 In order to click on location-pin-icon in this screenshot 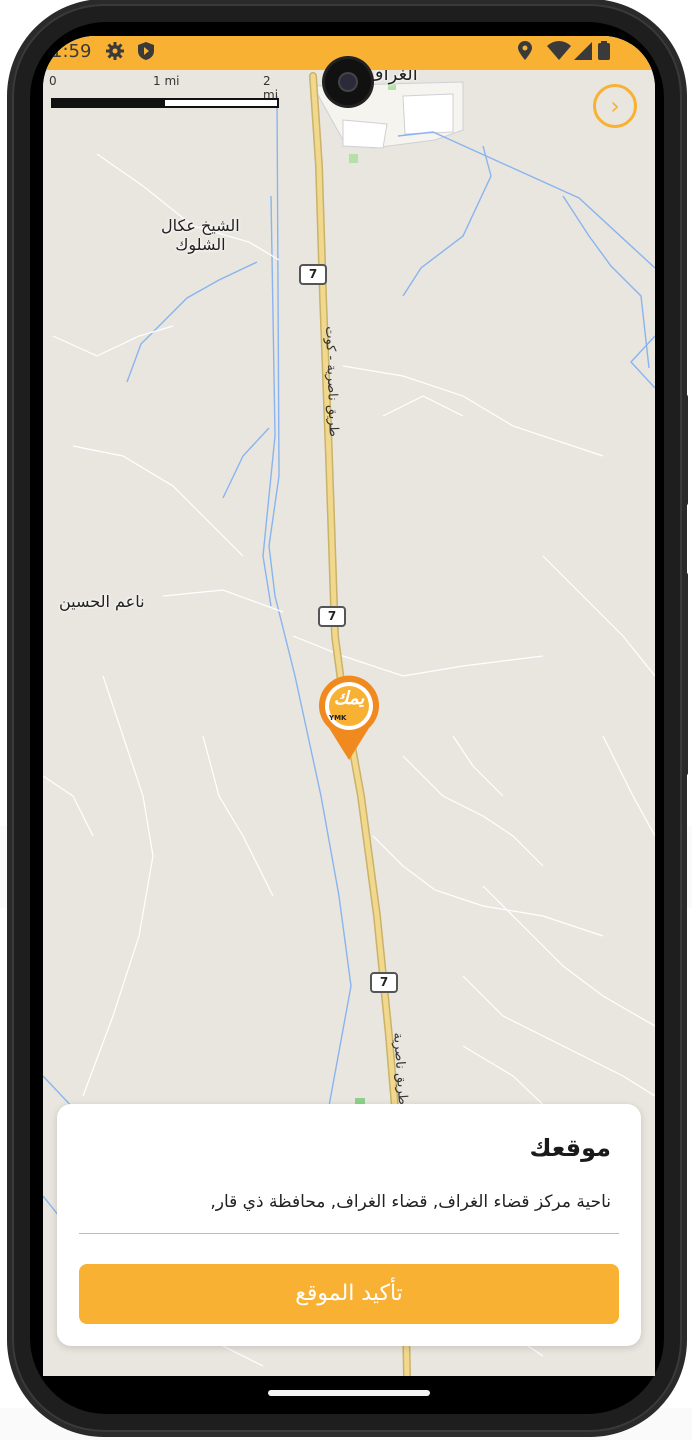, I will do `click(525, 53)`.